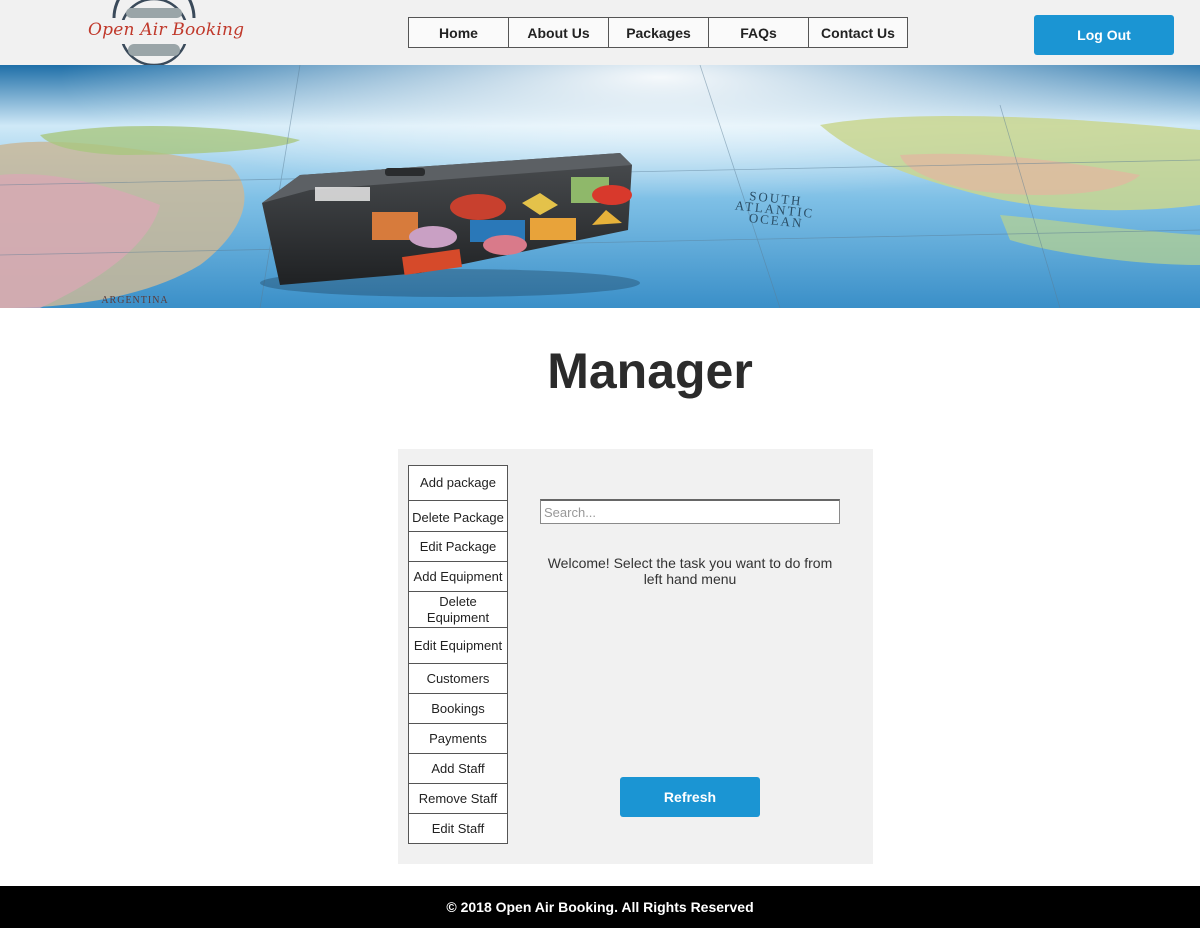 This screenshot has height=928, width=1200. Describe the element at coordinates (759, 32) in the screenshot. I see `nav-faqs: FAQs` at that location.